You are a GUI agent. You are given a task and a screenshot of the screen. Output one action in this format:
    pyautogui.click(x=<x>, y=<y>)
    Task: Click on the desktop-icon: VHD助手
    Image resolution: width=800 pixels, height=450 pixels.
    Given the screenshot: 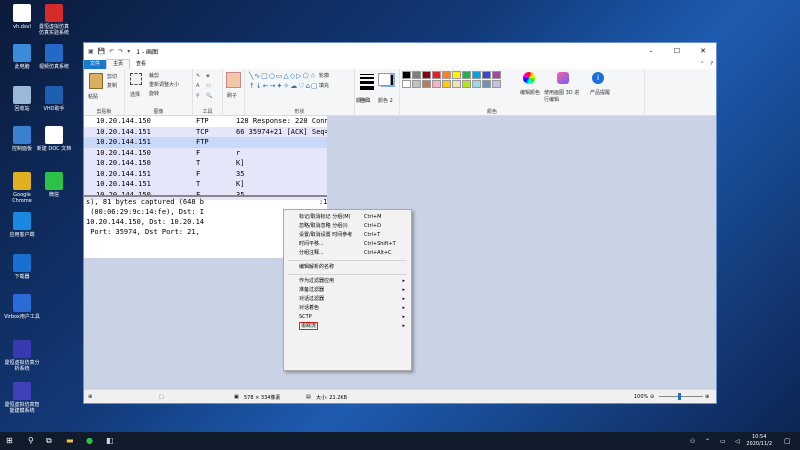 What is the action you would take?
    pyautogui.click(x=54, y=99)
    